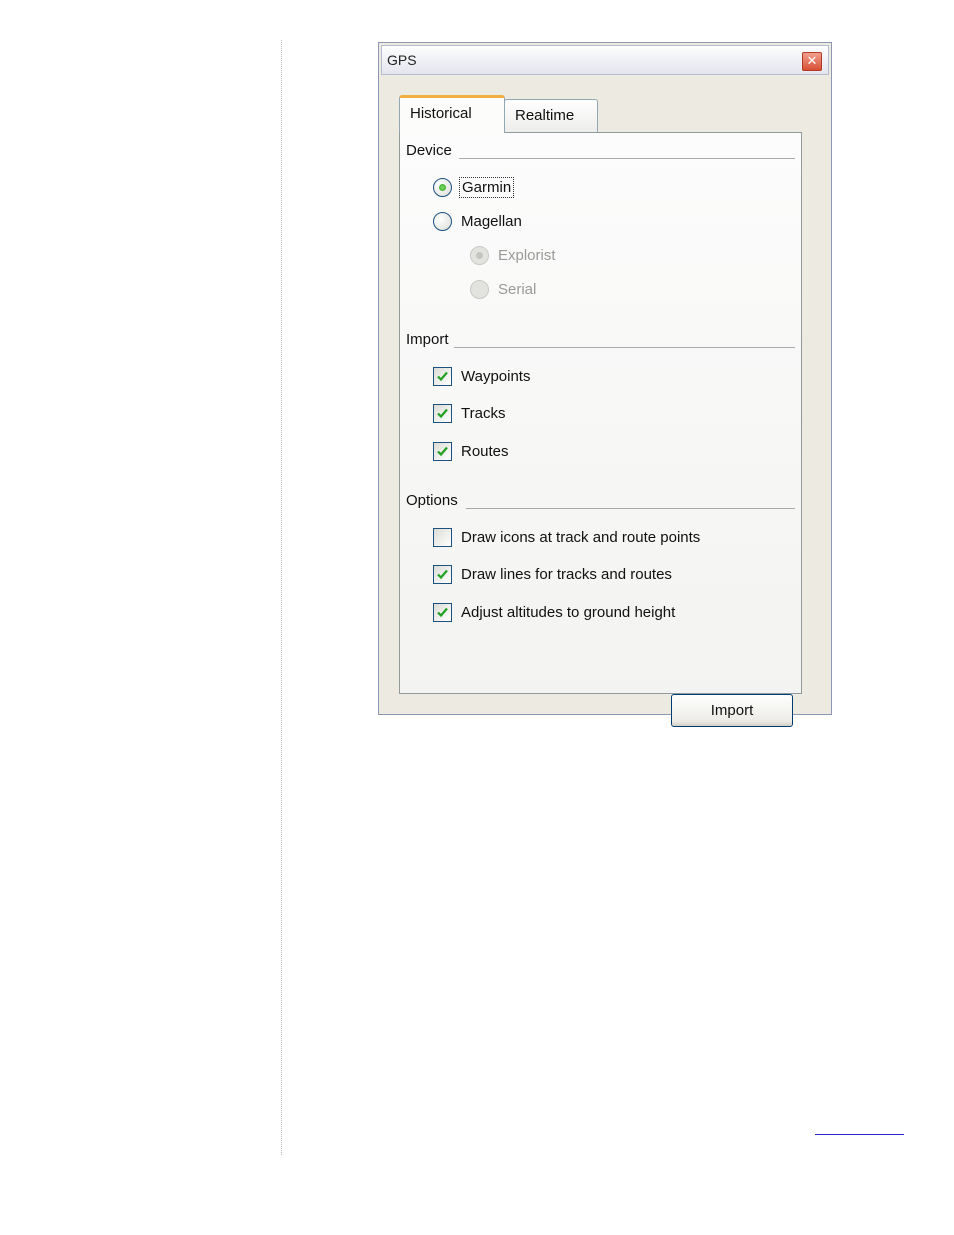 The width and height of the screenshot is (954, 1235). I want to click on options-group-label: Options, so click(432, 500).